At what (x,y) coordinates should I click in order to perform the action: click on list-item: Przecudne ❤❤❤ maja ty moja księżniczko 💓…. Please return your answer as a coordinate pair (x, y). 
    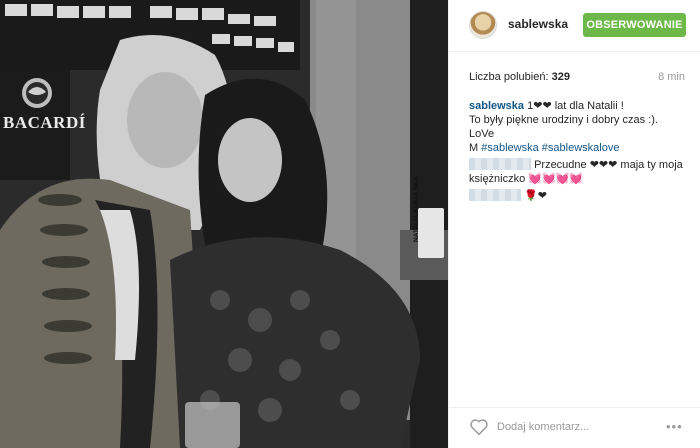
    Looking at the image, I should click on (577, 172).